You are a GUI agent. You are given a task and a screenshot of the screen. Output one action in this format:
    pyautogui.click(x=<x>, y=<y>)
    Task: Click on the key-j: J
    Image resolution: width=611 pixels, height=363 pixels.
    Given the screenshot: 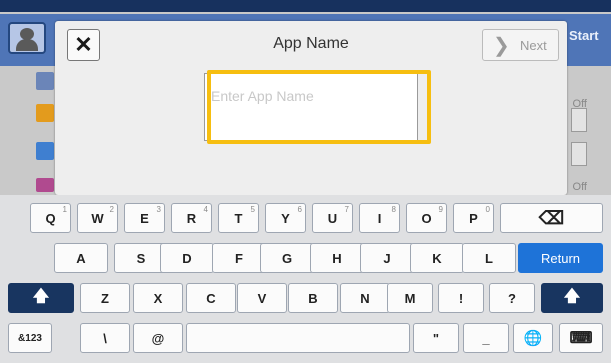 What is the action you would take?
    pyautogui.click(x=387, y=258)
    